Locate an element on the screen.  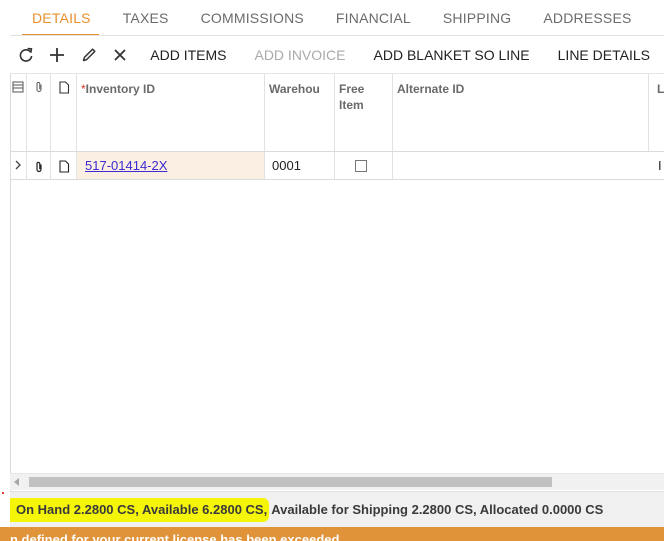
edit-icon is located at coordinates (89, 55).